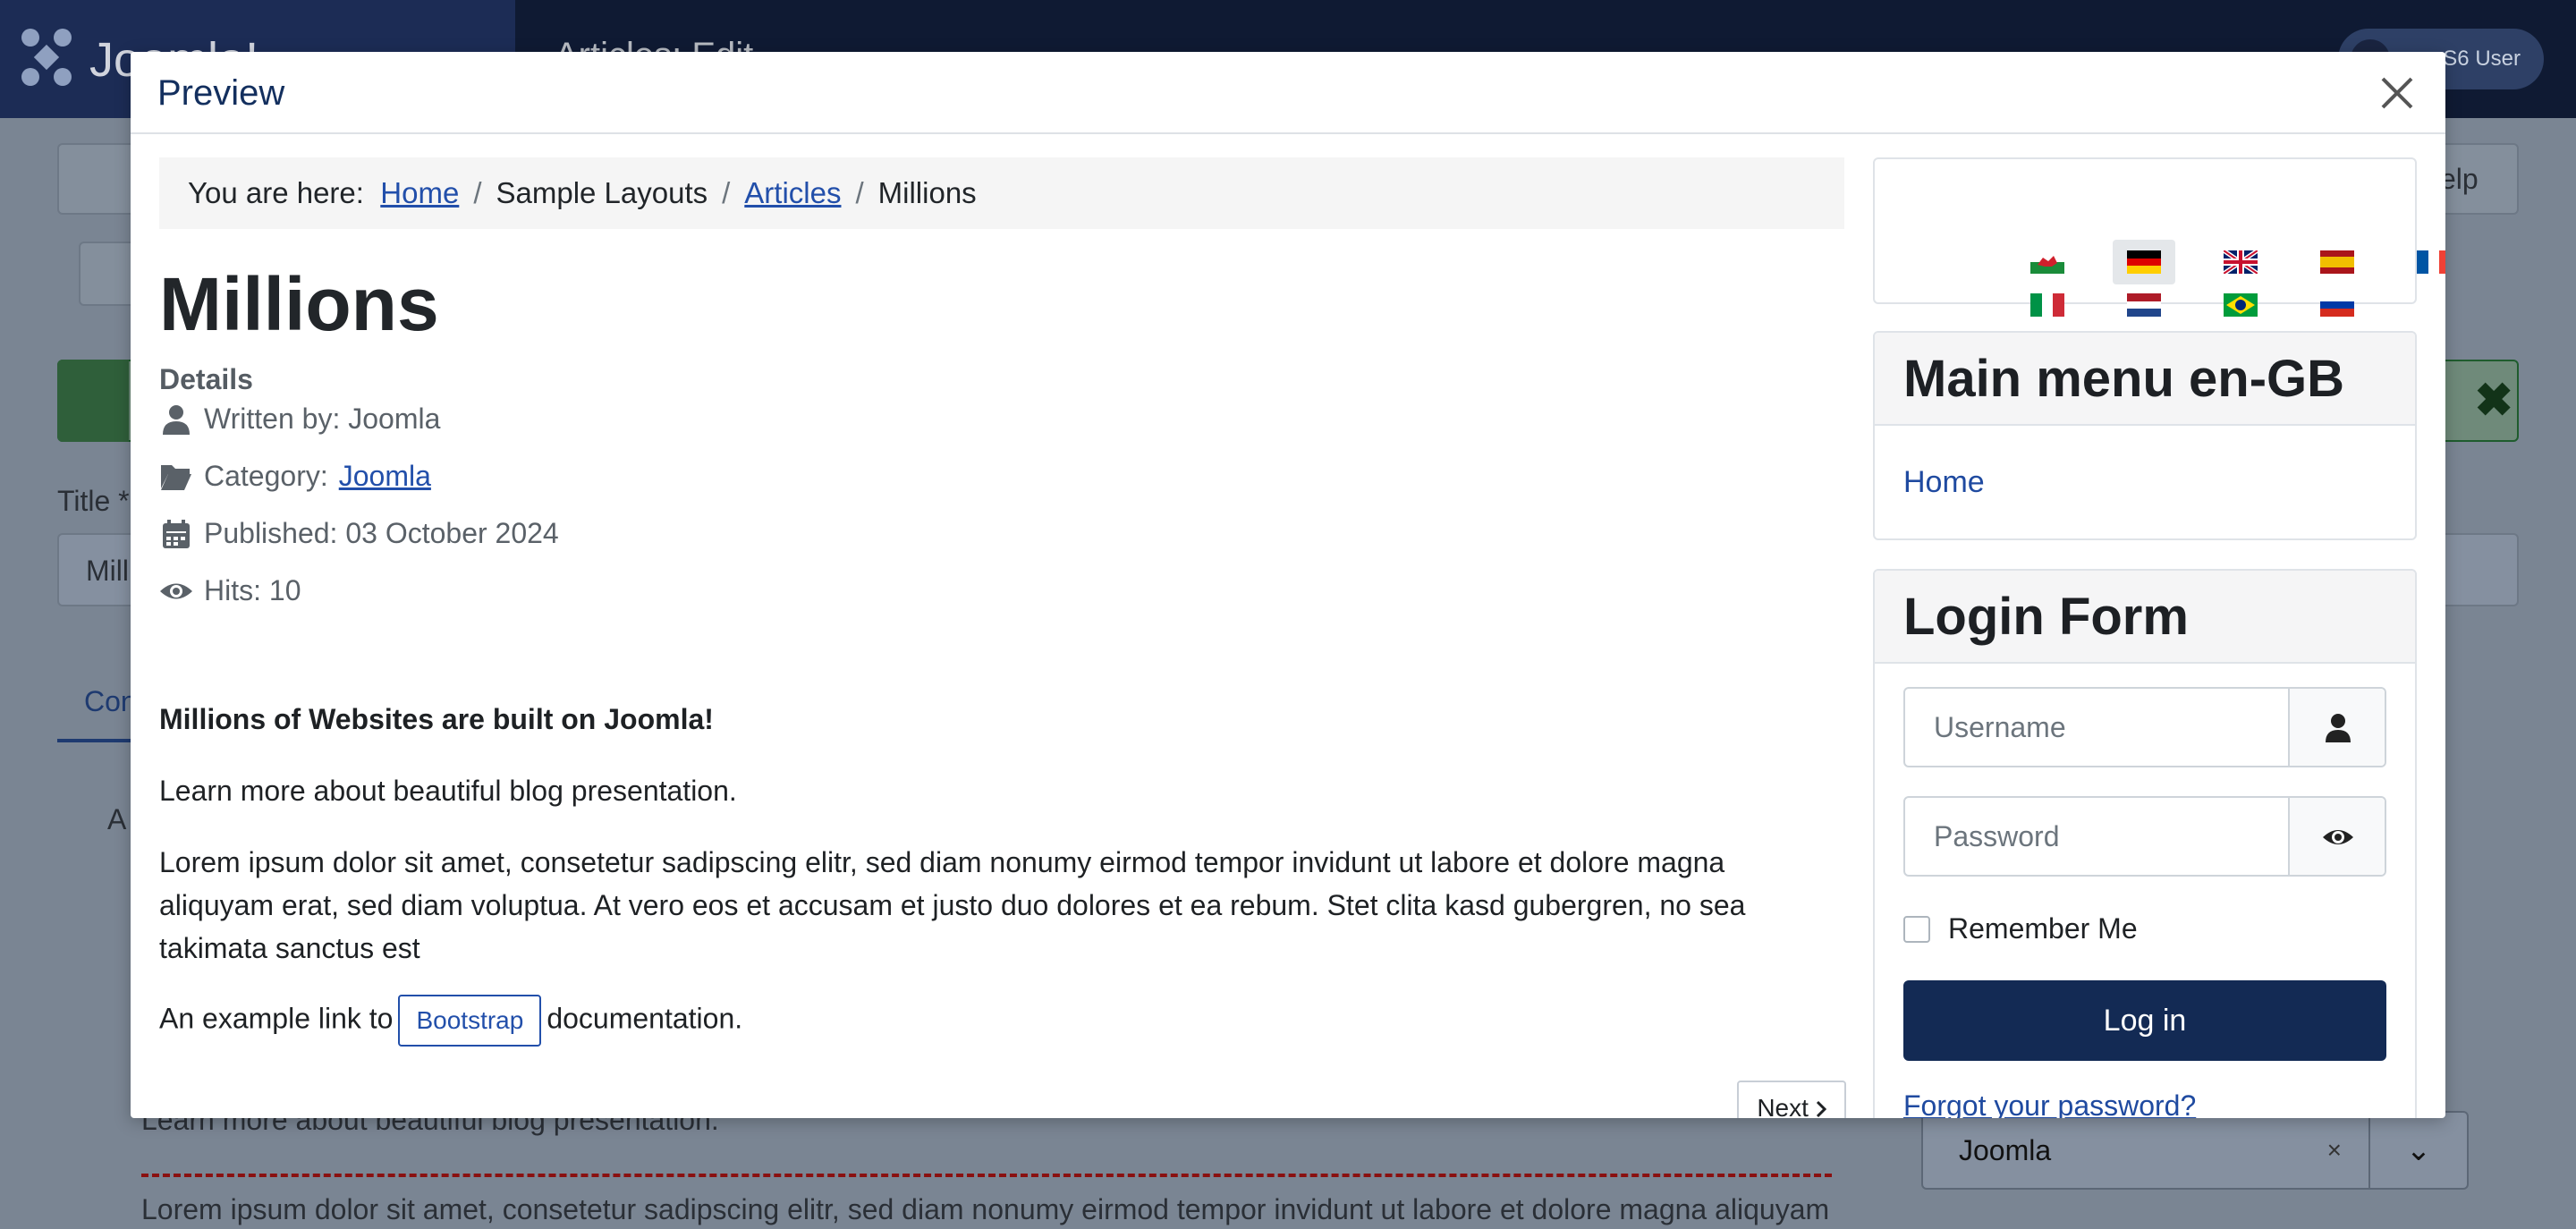 This screenshot has width=2576, height=1229. What do you see at coordinates (252, 590) in the screenshot?
I see `hits-text: Hits: 10` at bounding box center [252, 590].